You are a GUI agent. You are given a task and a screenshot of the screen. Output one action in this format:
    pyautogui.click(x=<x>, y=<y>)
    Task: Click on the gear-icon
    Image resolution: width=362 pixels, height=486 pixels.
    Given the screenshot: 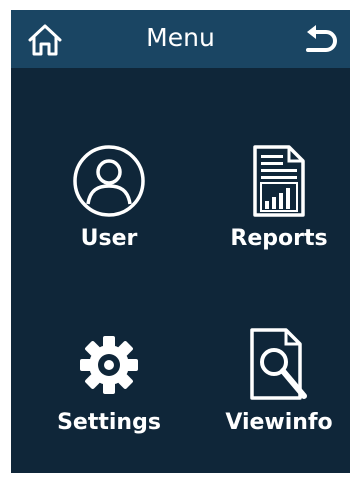 What is the action you would take?
    pyautogui.click(x=109, y=365)
    